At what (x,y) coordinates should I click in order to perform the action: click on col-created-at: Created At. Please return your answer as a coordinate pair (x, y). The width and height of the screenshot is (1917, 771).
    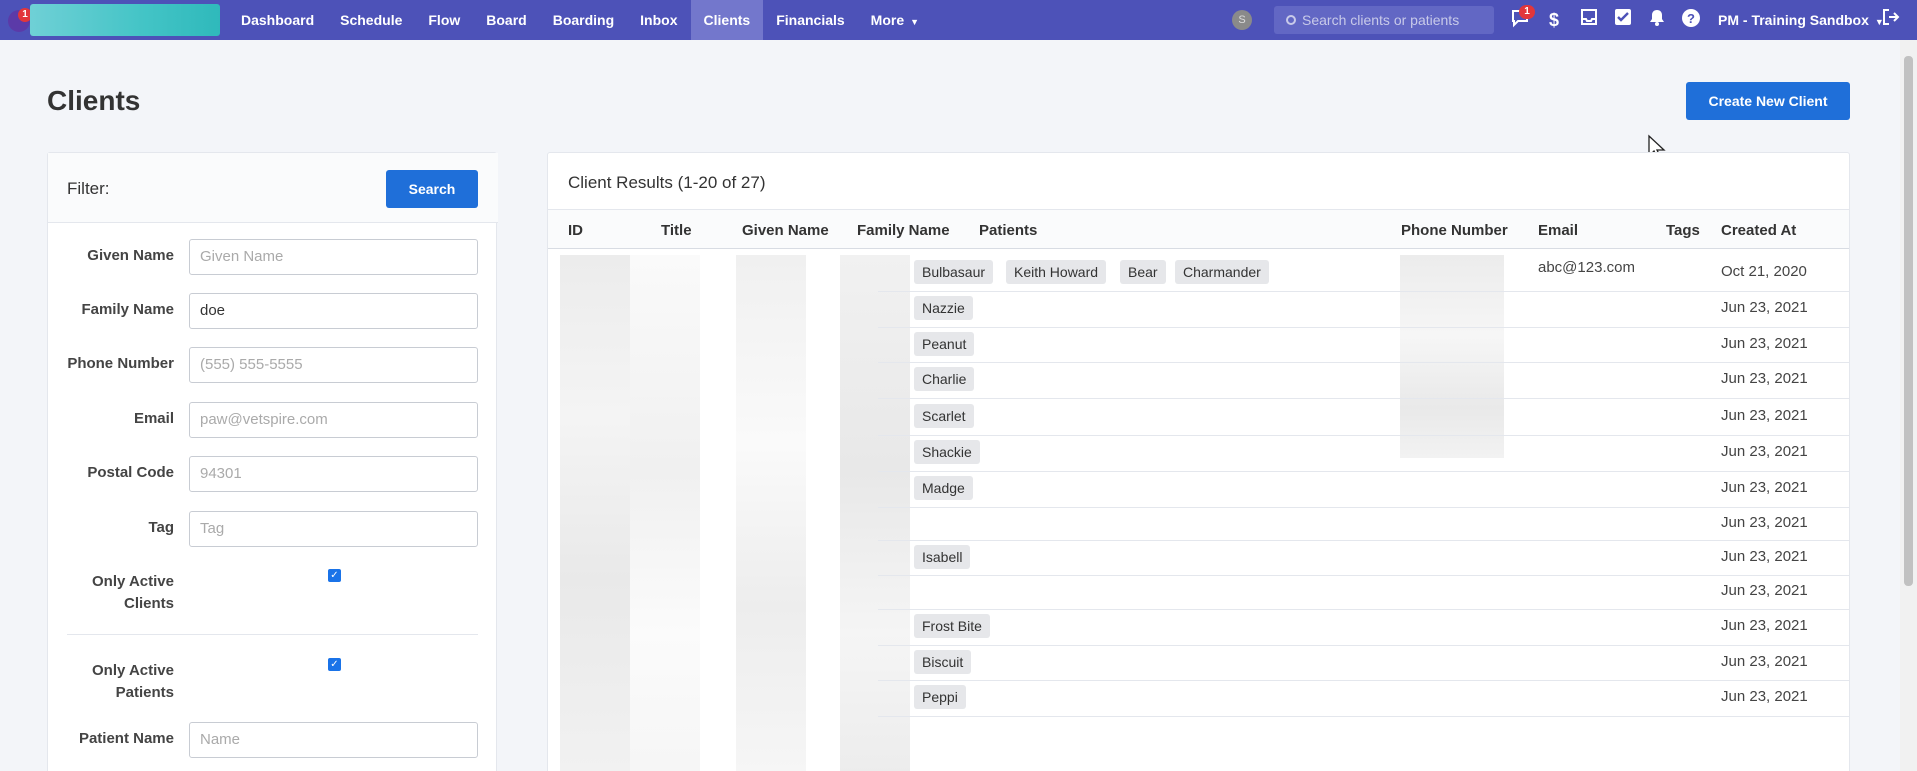
    Looking at the image, I should click on (1758, 230).